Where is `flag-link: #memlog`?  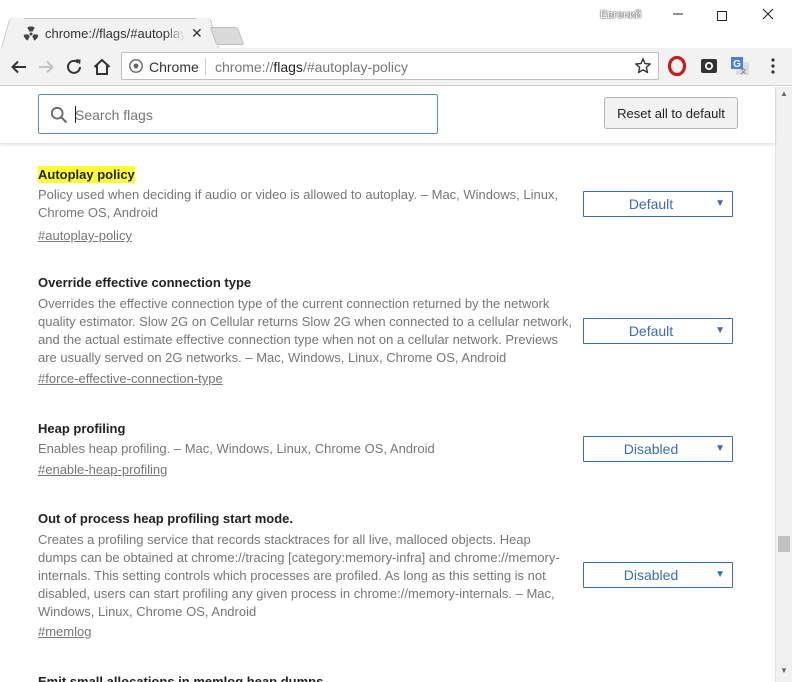
flag-link: #memlog is located at coordinates (64, 631).